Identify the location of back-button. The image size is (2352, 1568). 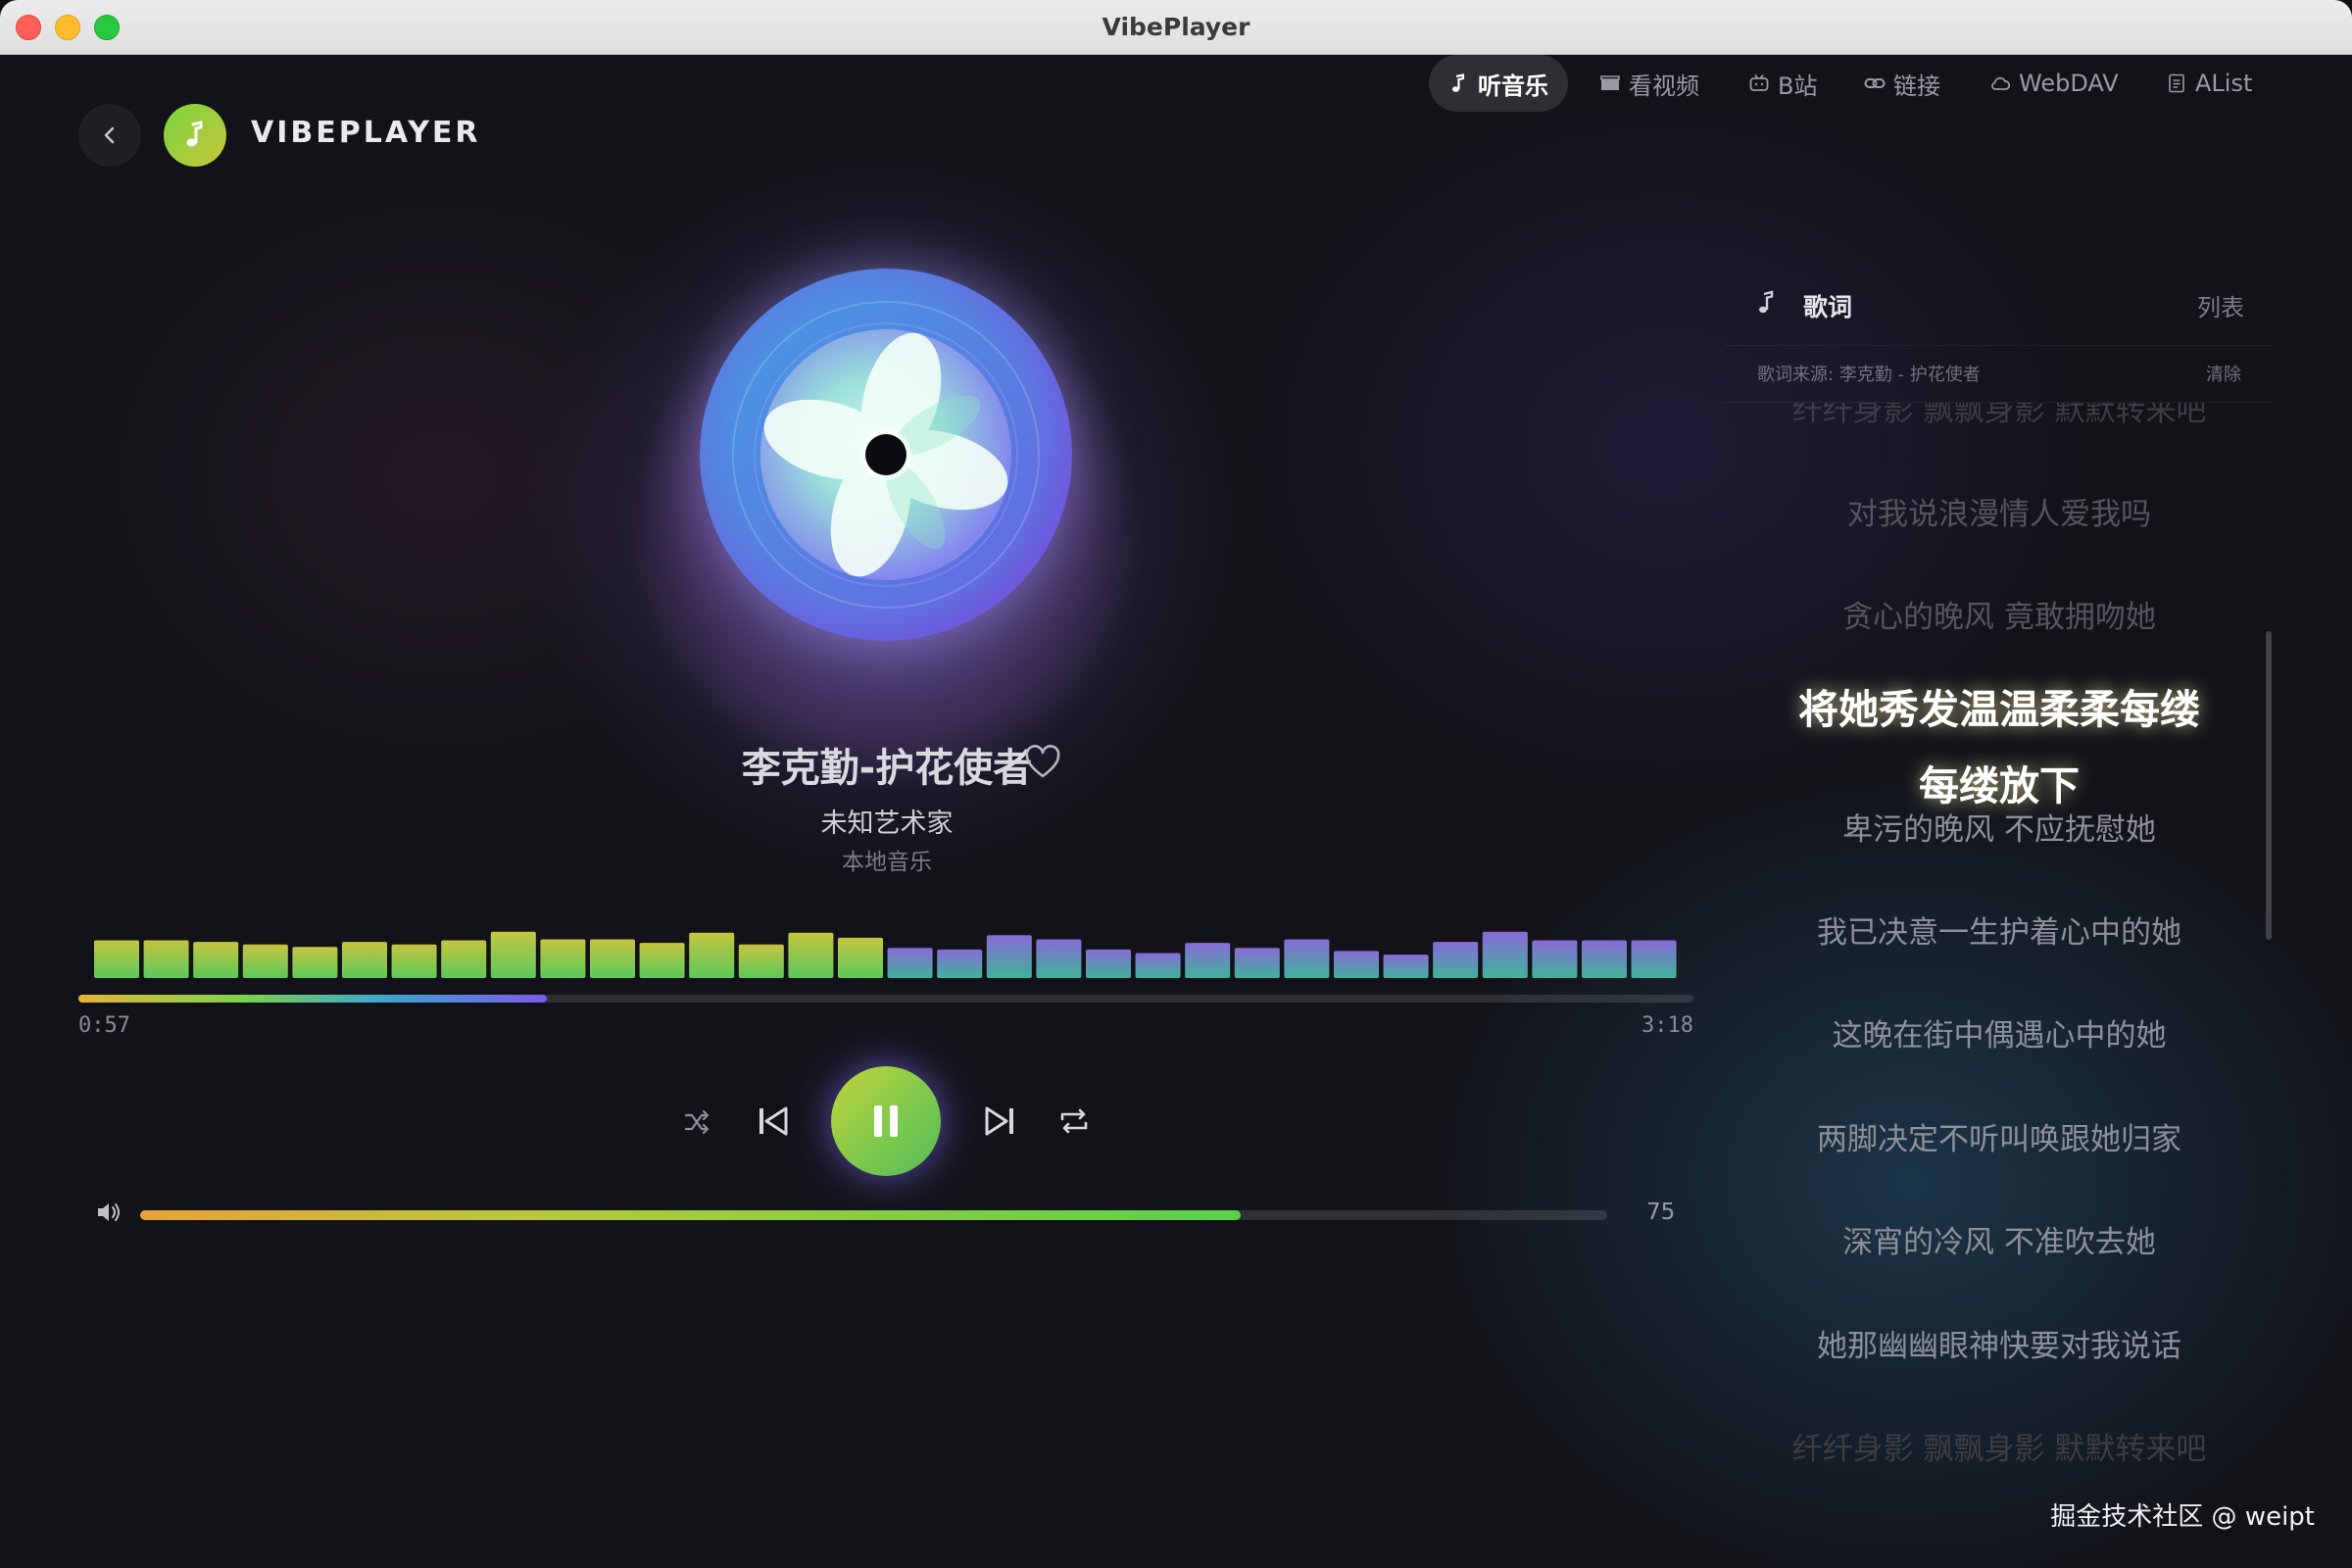
(109, 135).